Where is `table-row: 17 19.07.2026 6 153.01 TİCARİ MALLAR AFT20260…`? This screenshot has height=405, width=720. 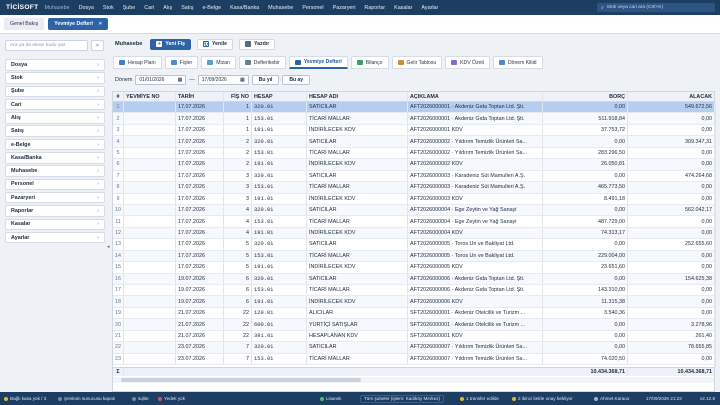
table-row: 17 19.07.2026 6 153.01 TİCARİ MALLAR AFT20260… is located at coordinates (413, 291).